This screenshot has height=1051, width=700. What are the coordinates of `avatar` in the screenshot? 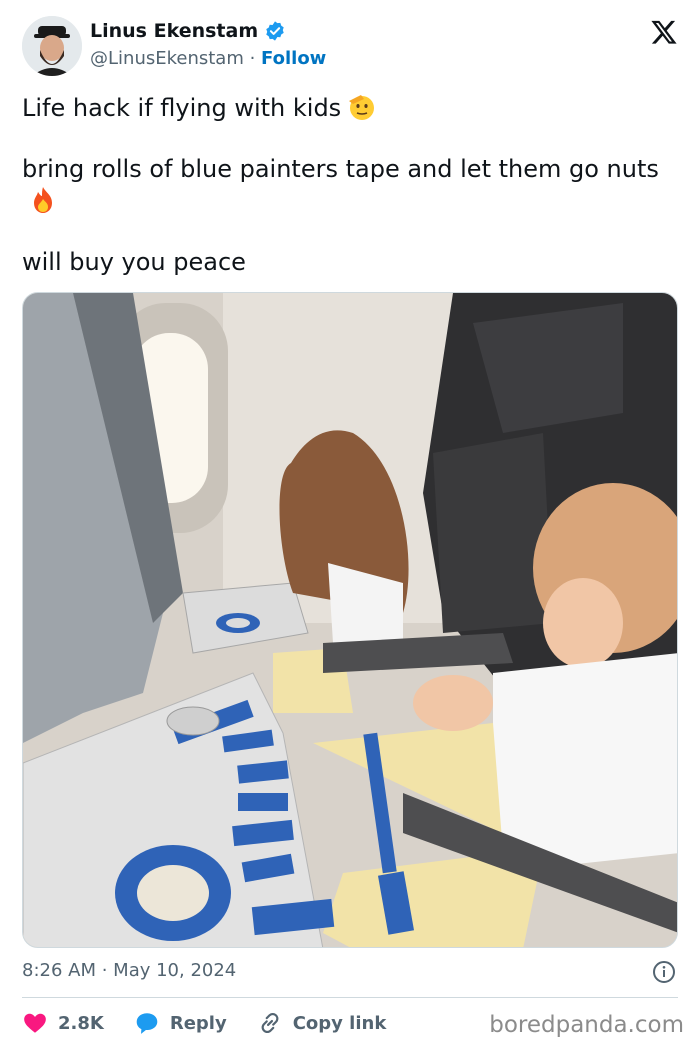 It's located at (52, 46).